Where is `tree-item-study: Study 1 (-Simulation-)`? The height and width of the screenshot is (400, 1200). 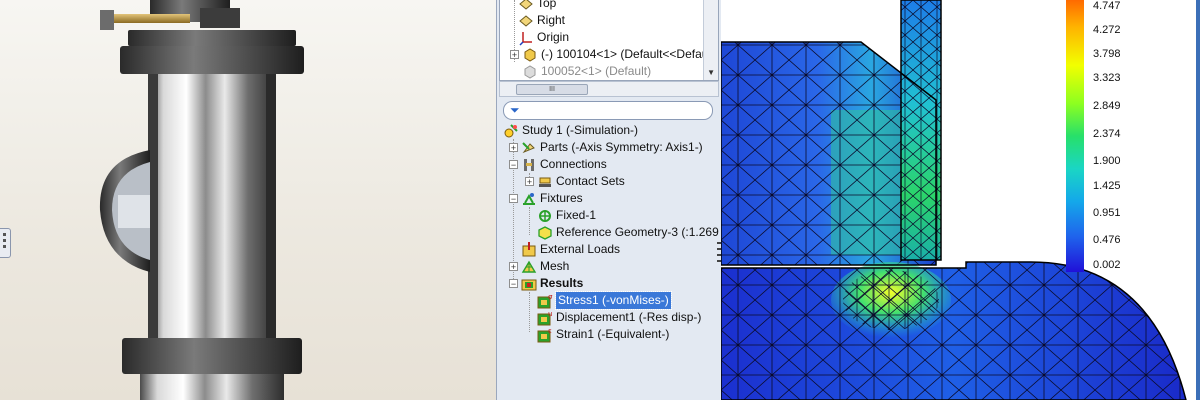 tree-item-study: Study 1 (-Simulation-) is located at coordinates (570, 130).